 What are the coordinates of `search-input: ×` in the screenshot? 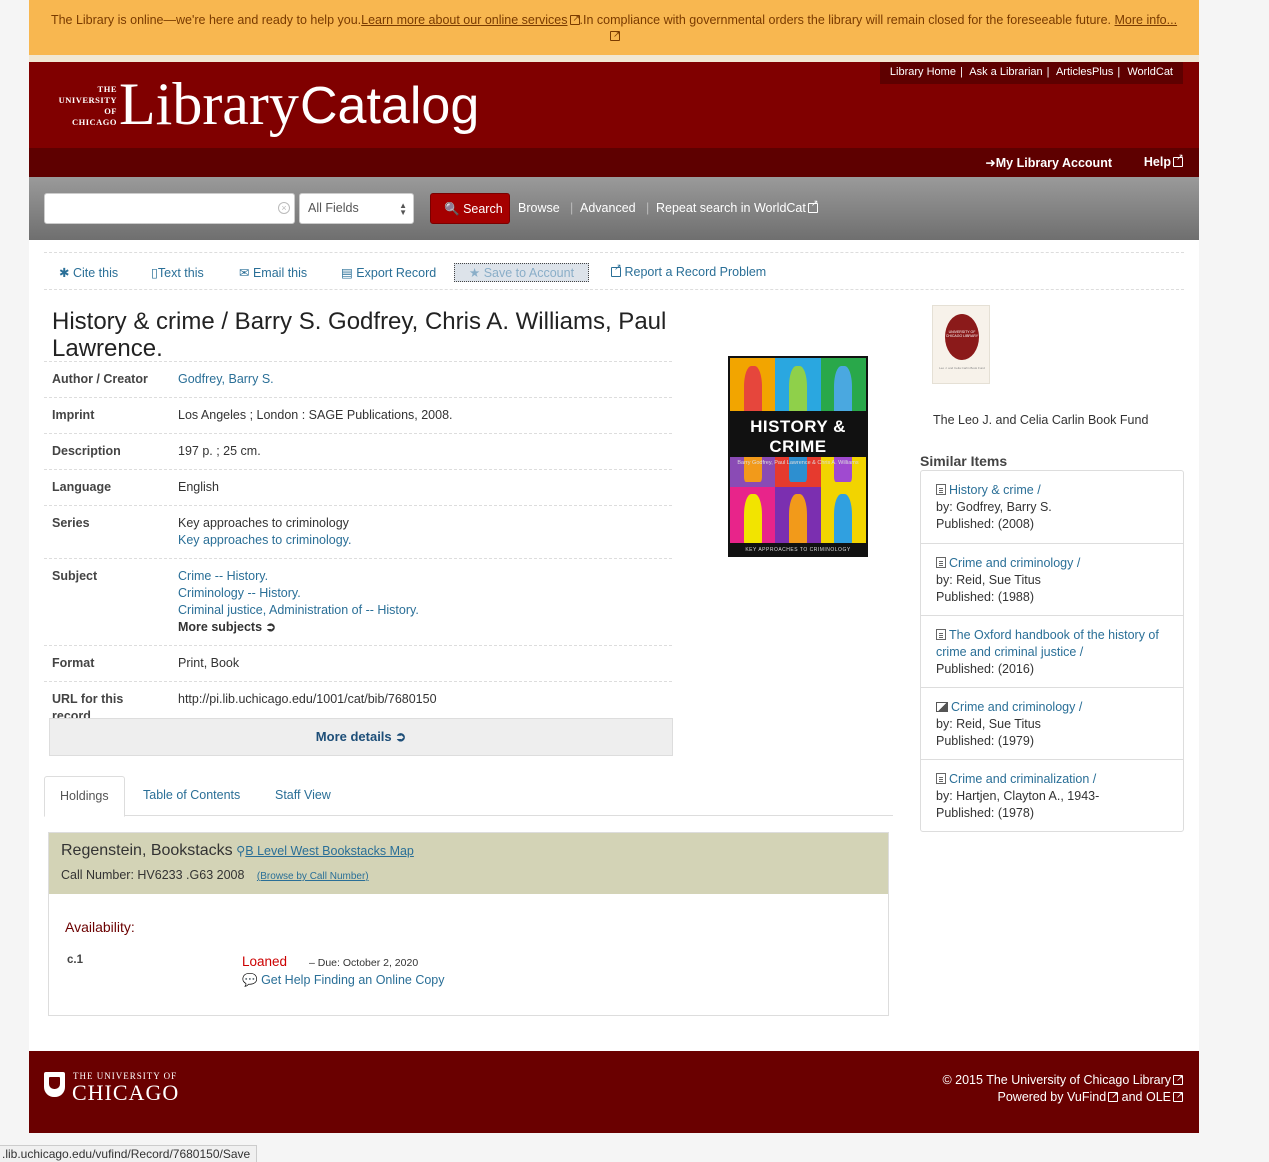 It's located at (169, 208).